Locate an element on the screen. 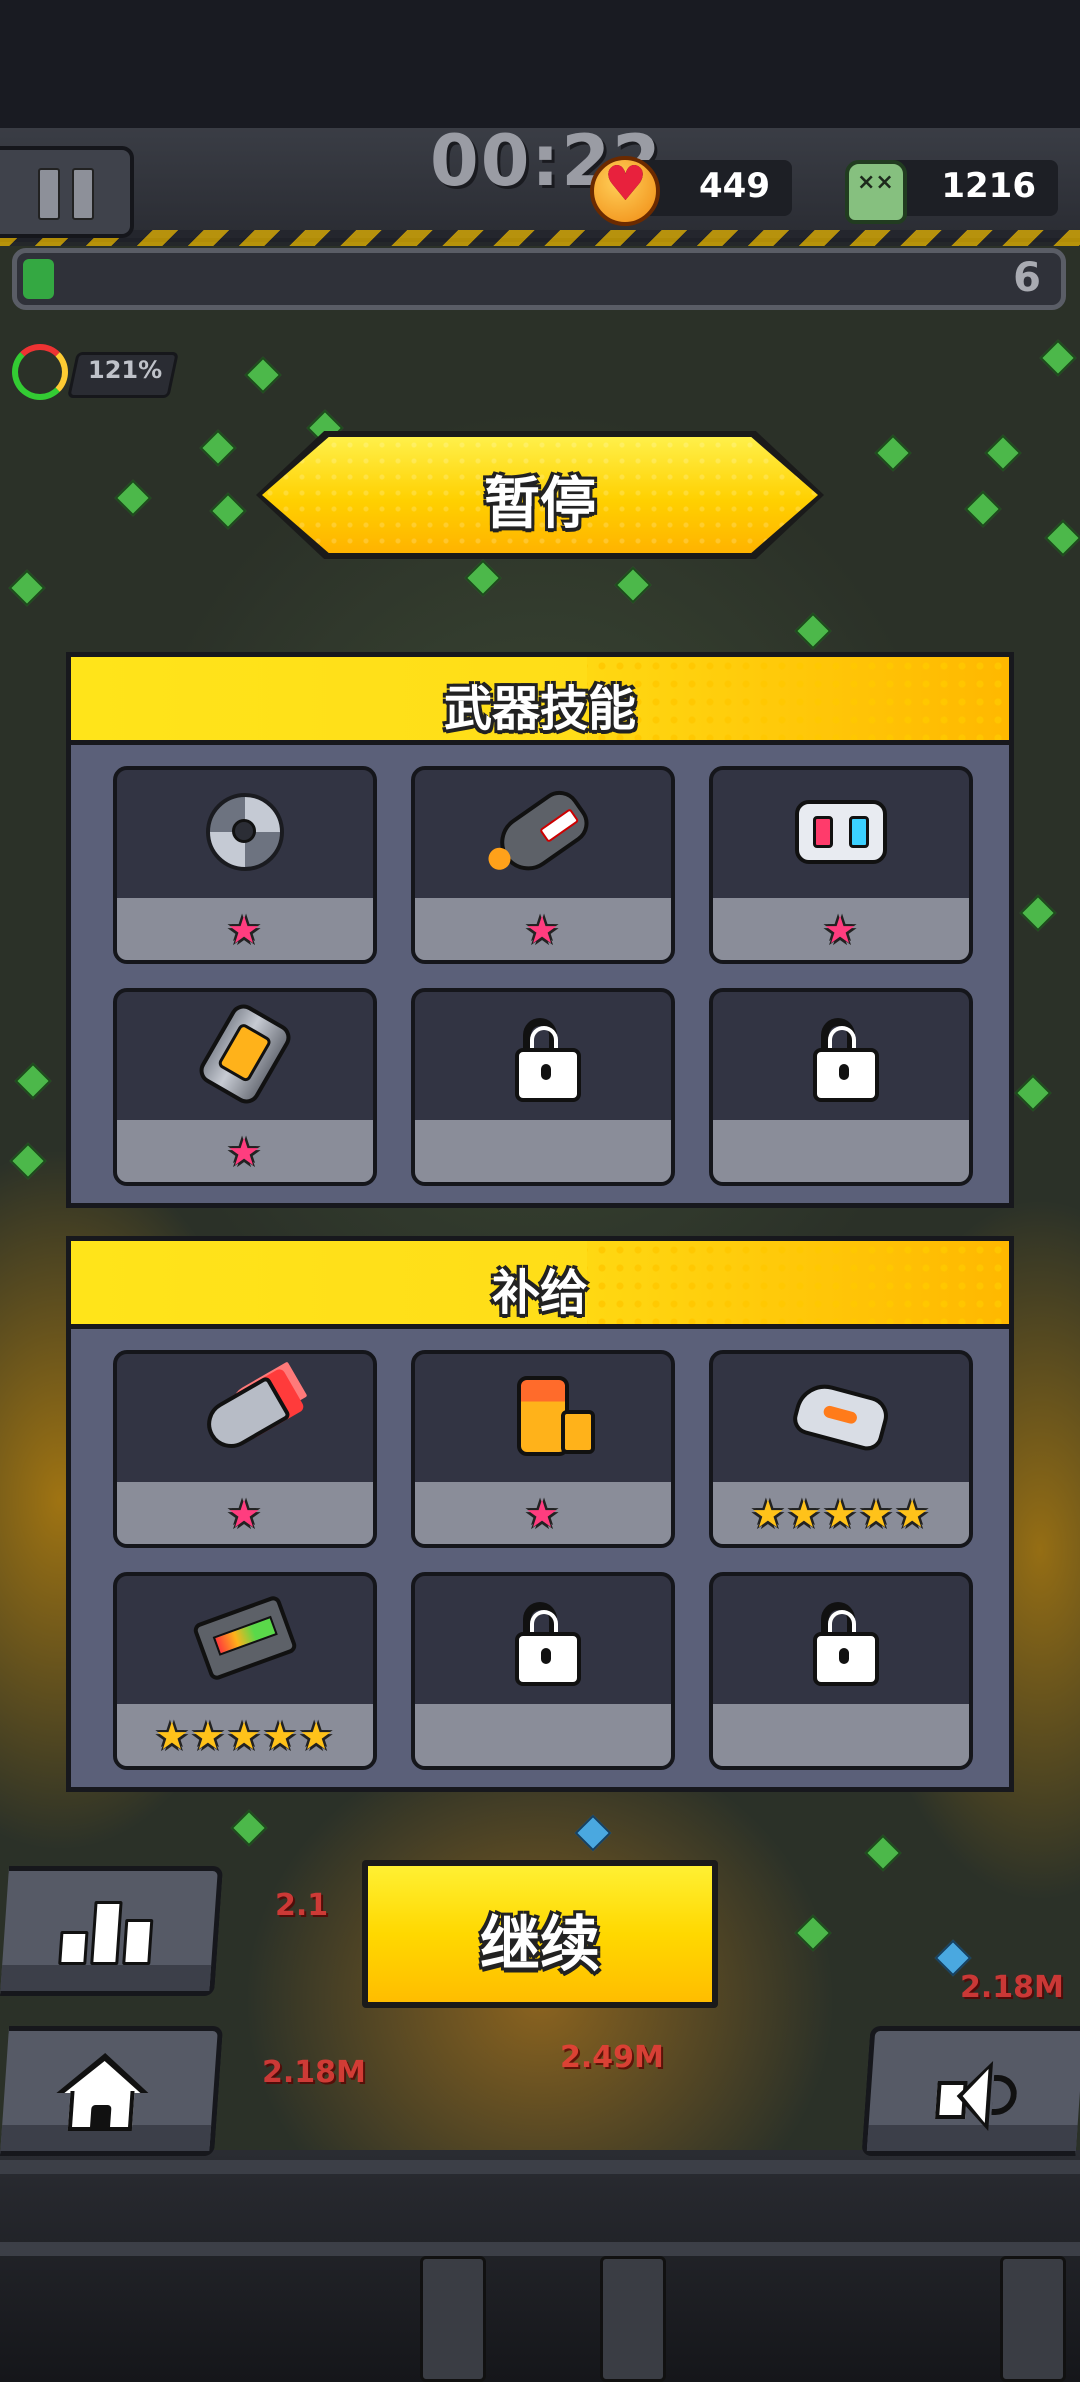 This screenshot has width=1080, height=2382. supply-slot-1: ★ is located at coordinates (245, 1449).